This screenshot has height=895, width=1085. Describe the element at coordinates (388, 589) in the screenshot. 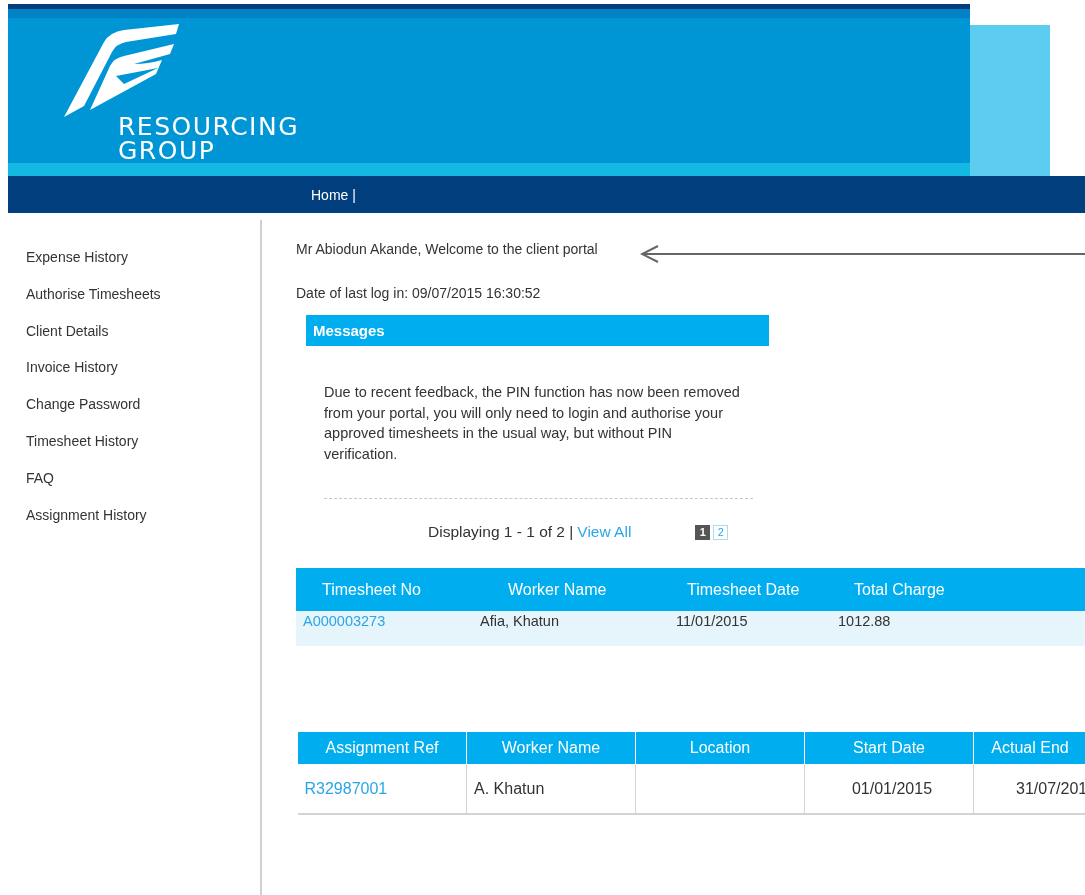

I see `column-header: Timesheet No` at that location.